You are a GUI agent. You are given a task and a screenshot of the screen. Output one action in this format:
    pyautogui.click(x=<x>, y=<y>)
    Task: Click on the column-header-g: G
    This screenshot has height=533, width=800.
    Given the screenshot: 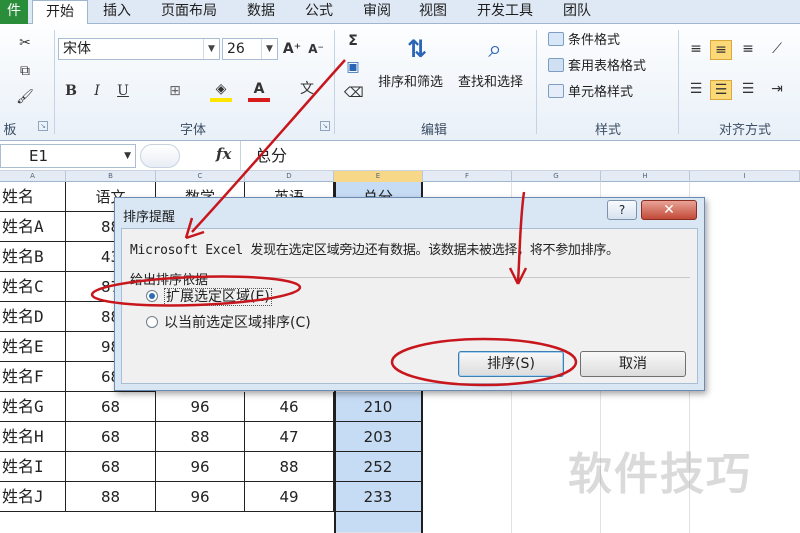 What is the action you would take?
    pyautogui.click(x=556, y=176)
    